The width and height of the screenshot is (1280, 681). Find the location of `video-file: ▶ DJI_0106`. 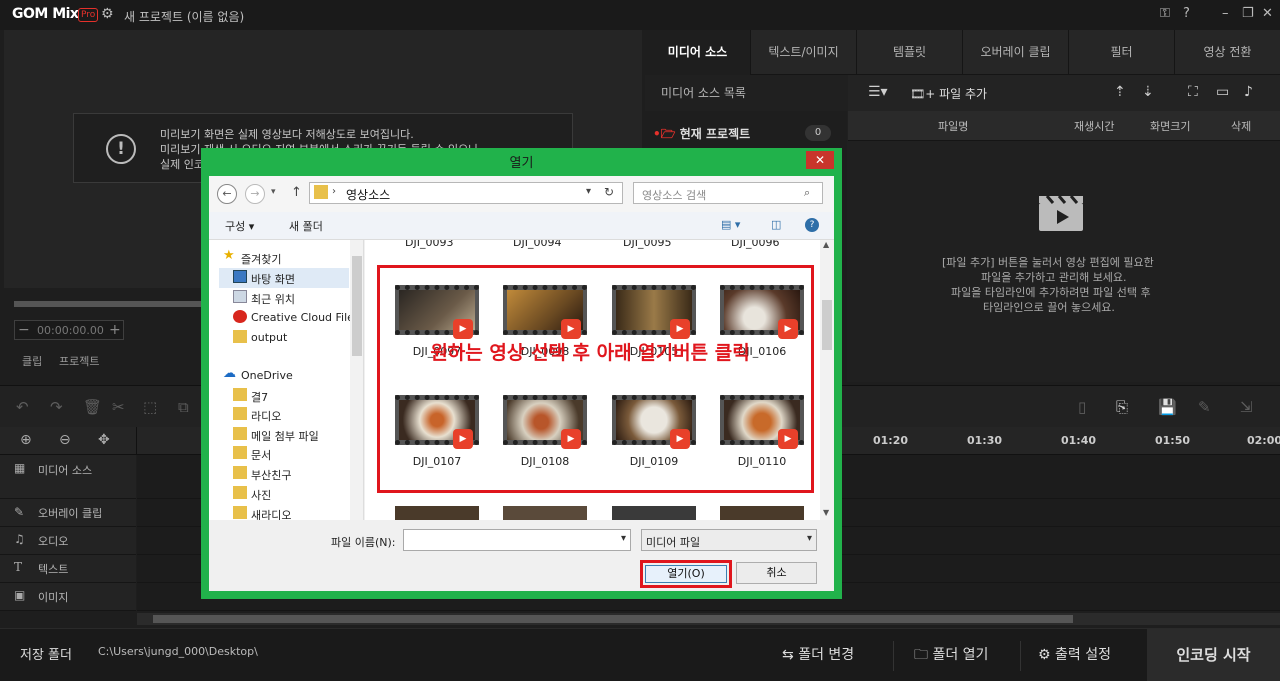

video-file: ▶ DJI_0106 is located at coordinates (760, 335).